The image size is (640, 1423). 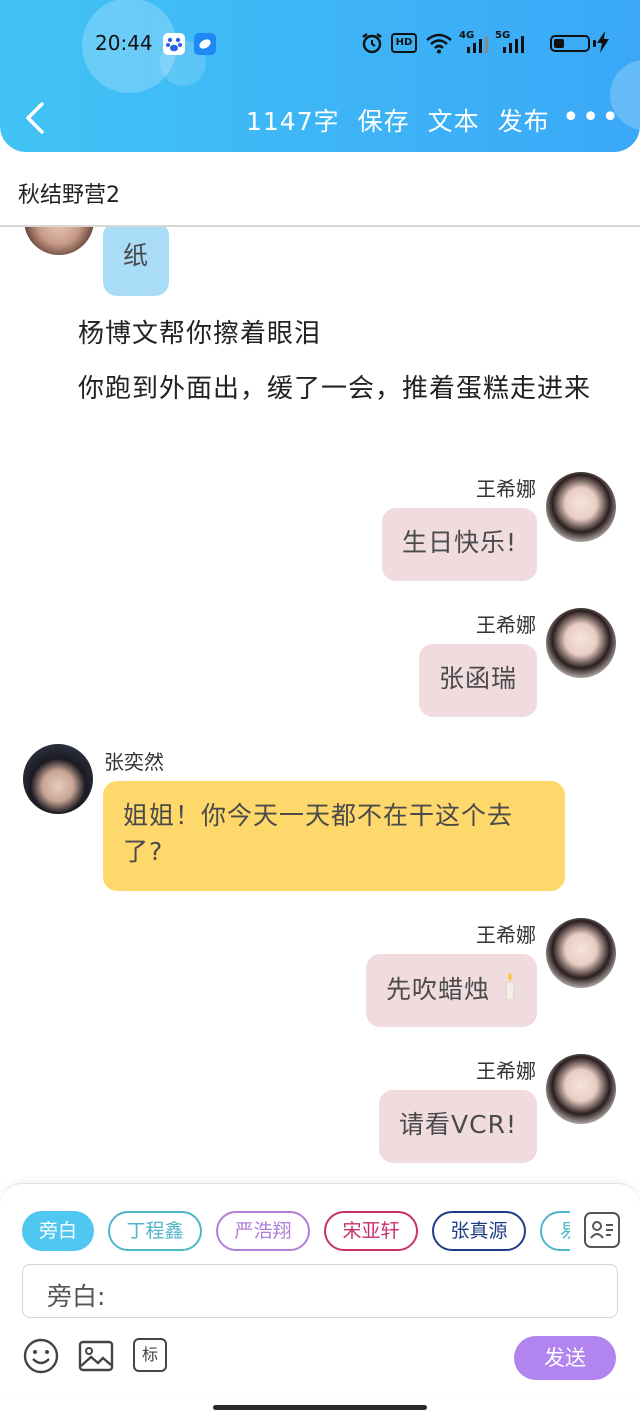 I want to click on message-text: 先吹蜡烛, so click(x=438, y=989).